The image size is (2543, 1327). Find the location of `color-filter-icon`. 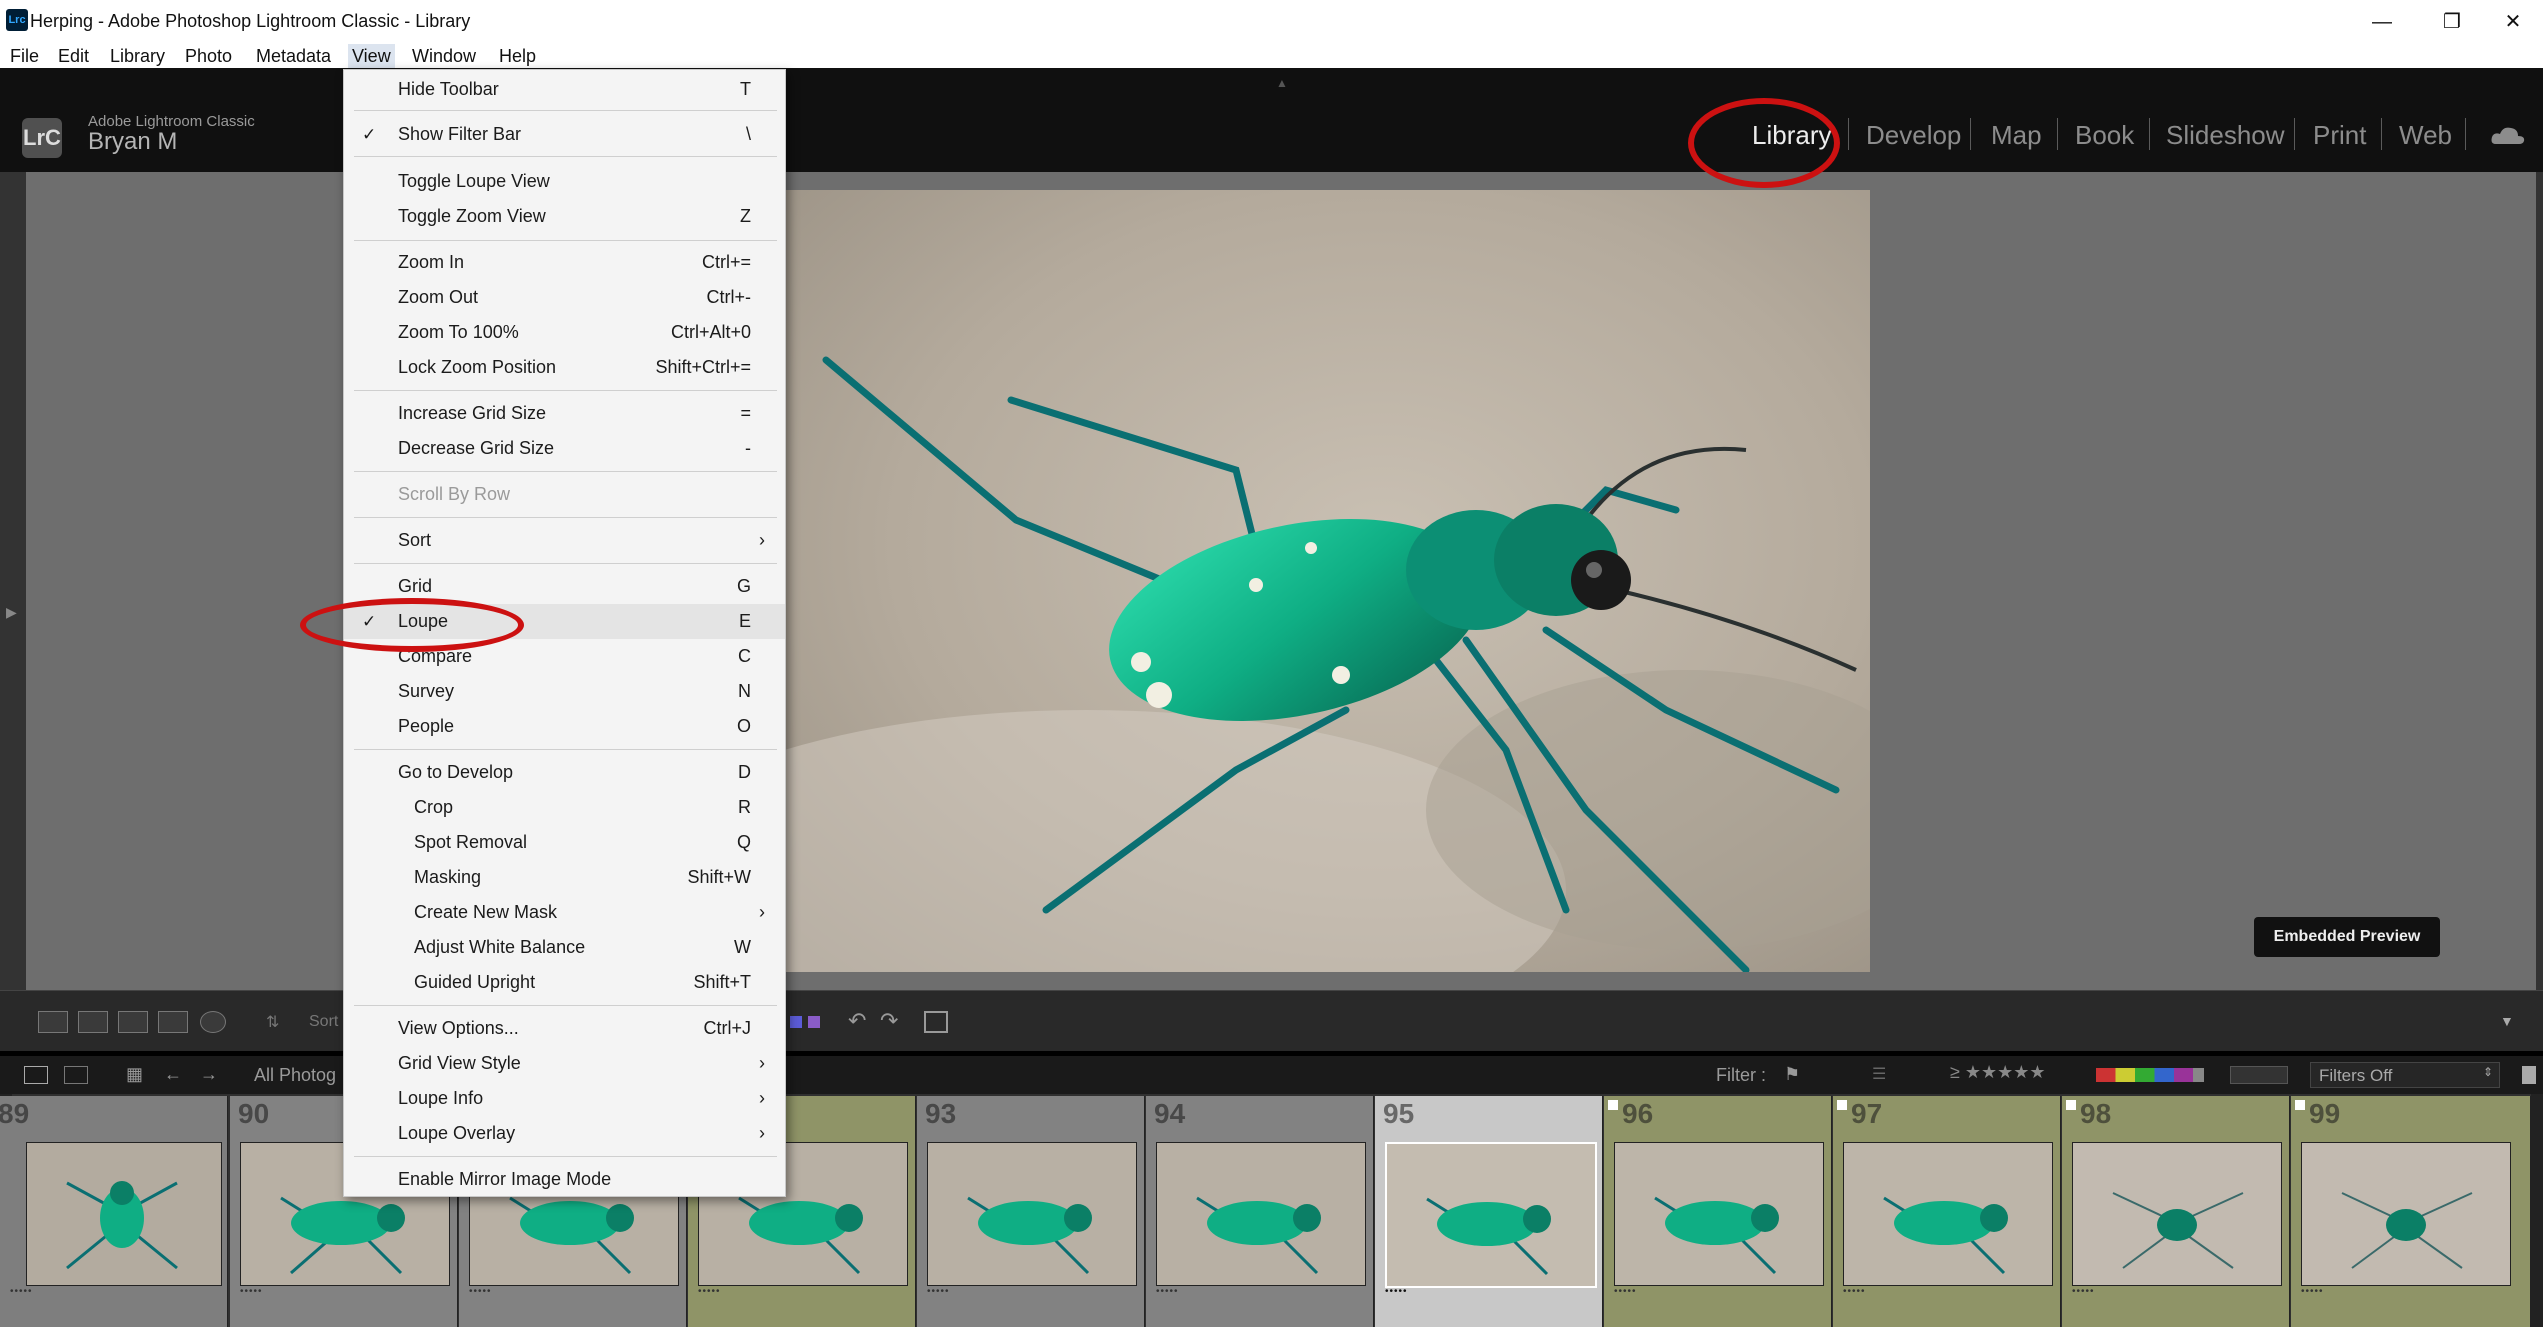

color-filter-icon is located at coordinates (2150, 1075).